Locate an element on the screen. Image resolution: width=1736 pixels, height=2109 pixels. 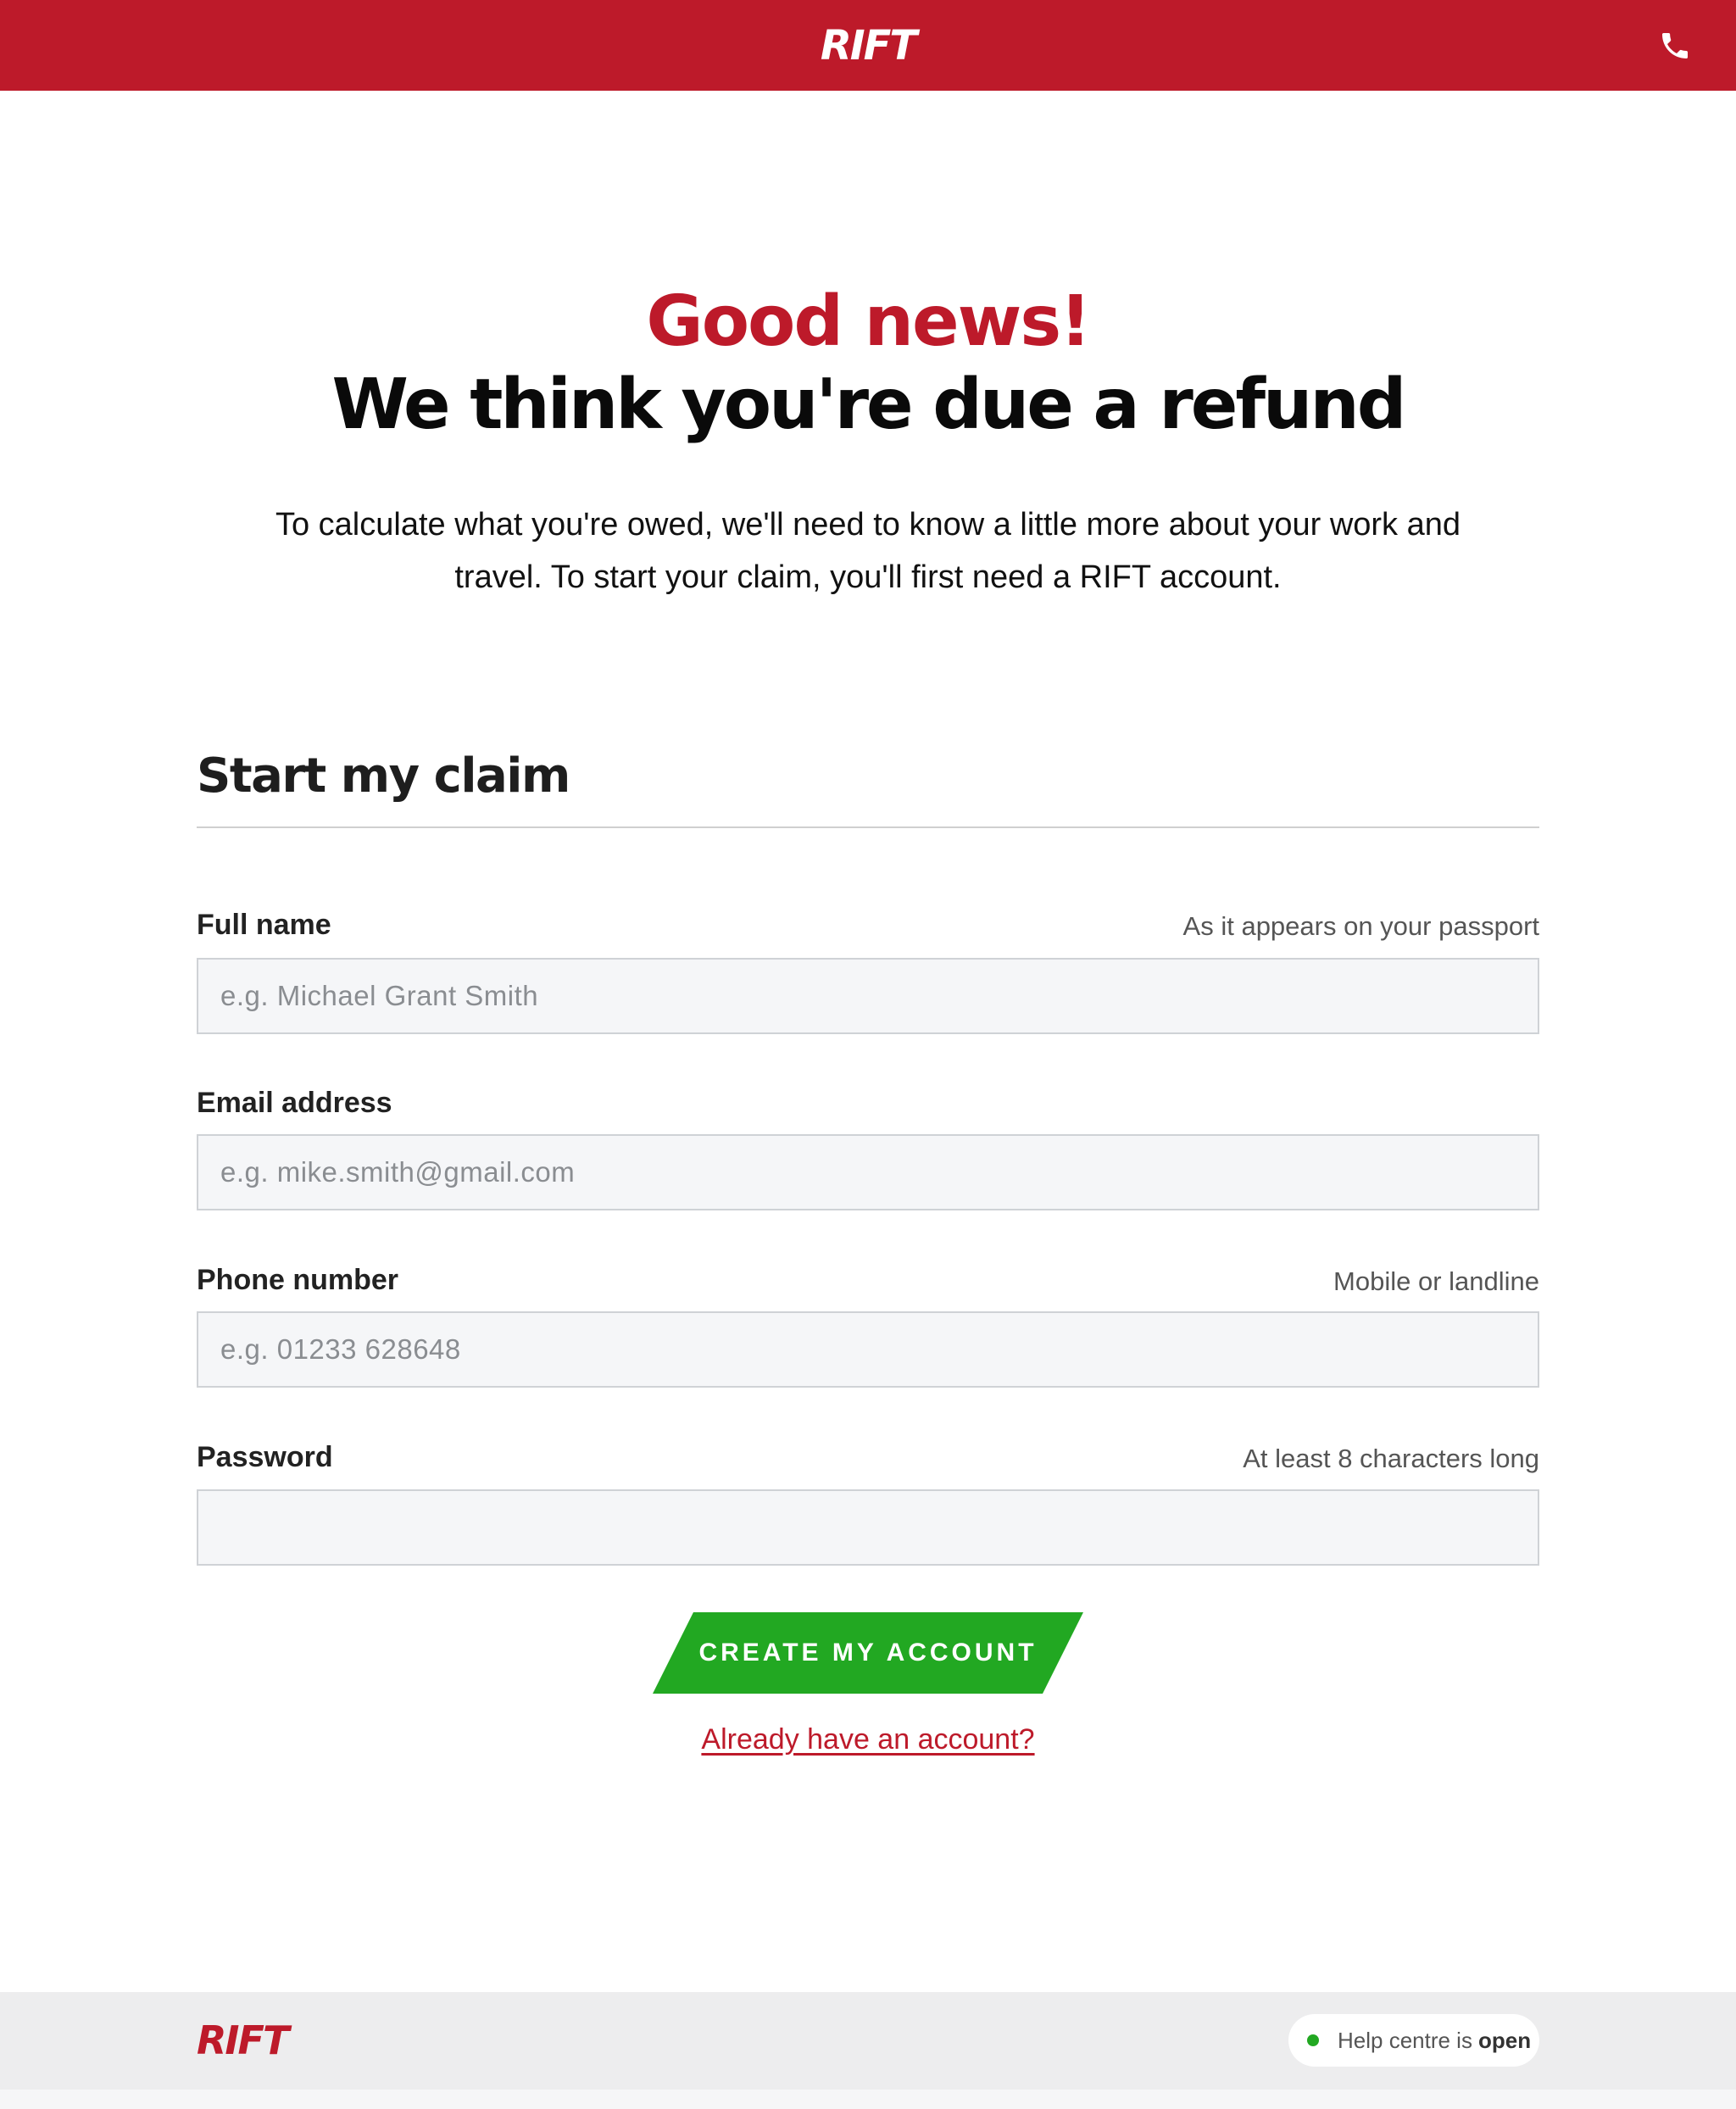
email-input is located at coordinates (868, 1172).